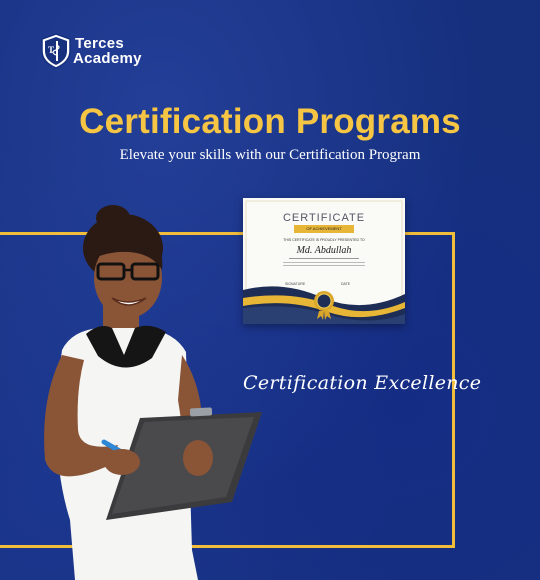 The width and height of the screenshot is (540, 580). What do you see at coordinates (324, 258) in the screenshot?
I see `certificate-name-rule` at bounding box center [324, 258].